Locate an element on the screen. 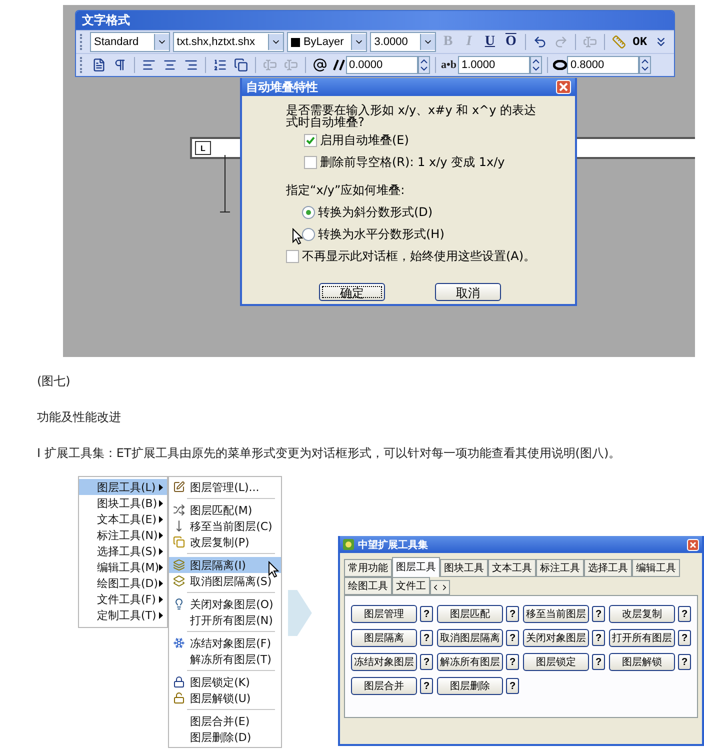  menu-item: 图层工具(L) is located at coordinates (123, 487).